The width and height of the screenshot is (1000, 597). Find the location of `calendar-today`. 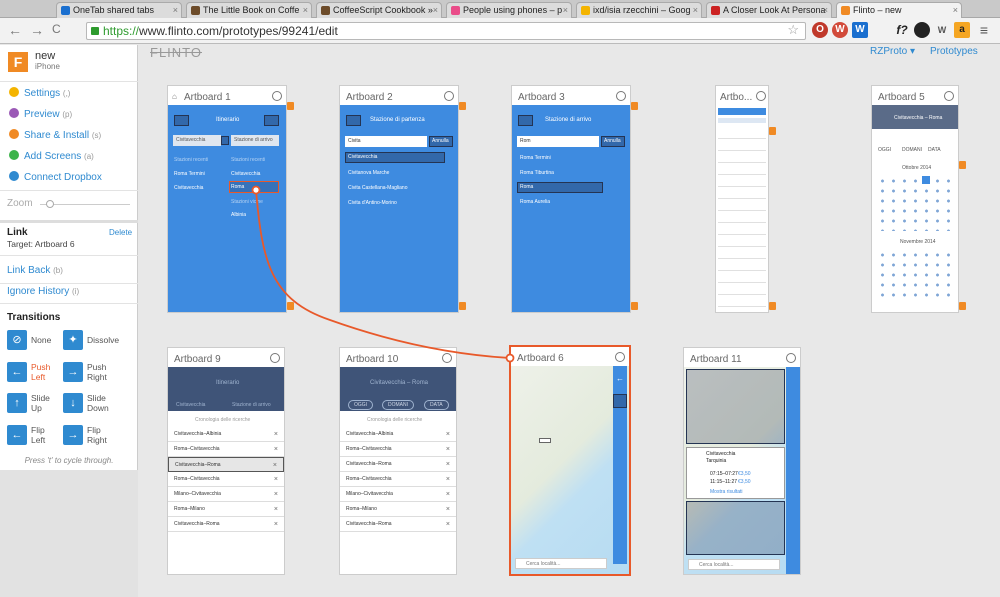

calendar-today is located at coordinates (926, 180).